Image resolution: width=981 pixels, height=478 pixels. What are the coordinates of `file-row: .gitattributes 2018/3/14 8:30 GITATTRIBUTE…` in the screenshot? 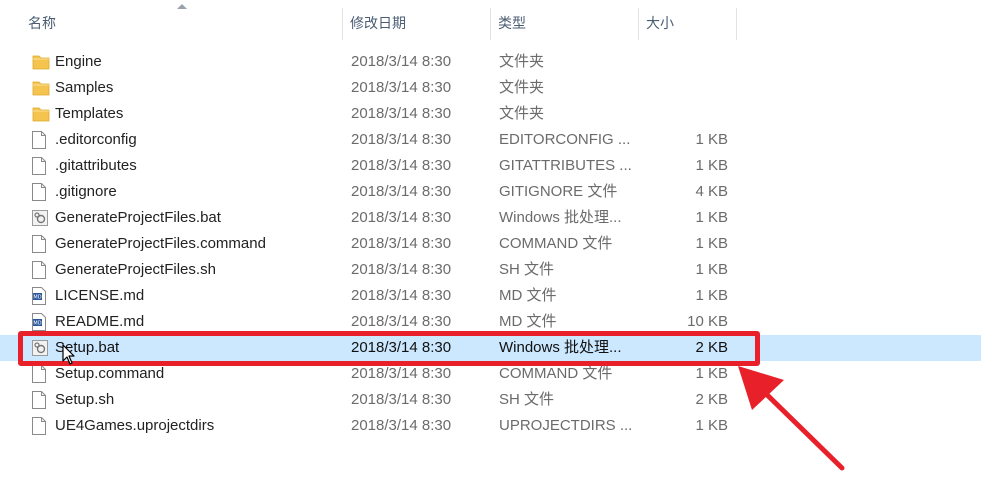 It's located at (490, 166).